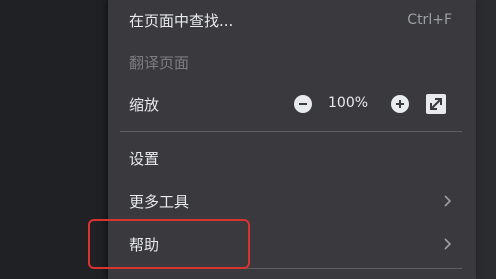 This screenshot has width=496, height=279. Describe the element at coordinates (159, 62) in the screenshot. I see `menu-item-label: 翻译页面` at that location.